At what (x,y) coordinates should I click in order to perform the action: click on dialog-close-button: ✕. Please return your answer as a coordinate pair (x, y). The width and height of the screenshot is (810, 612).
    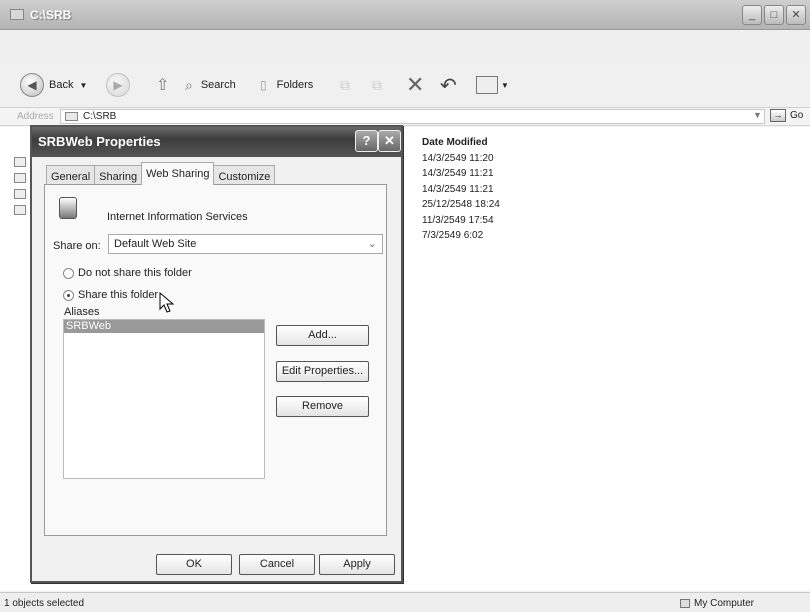
    Looking at the image, I should click on (389, 141).